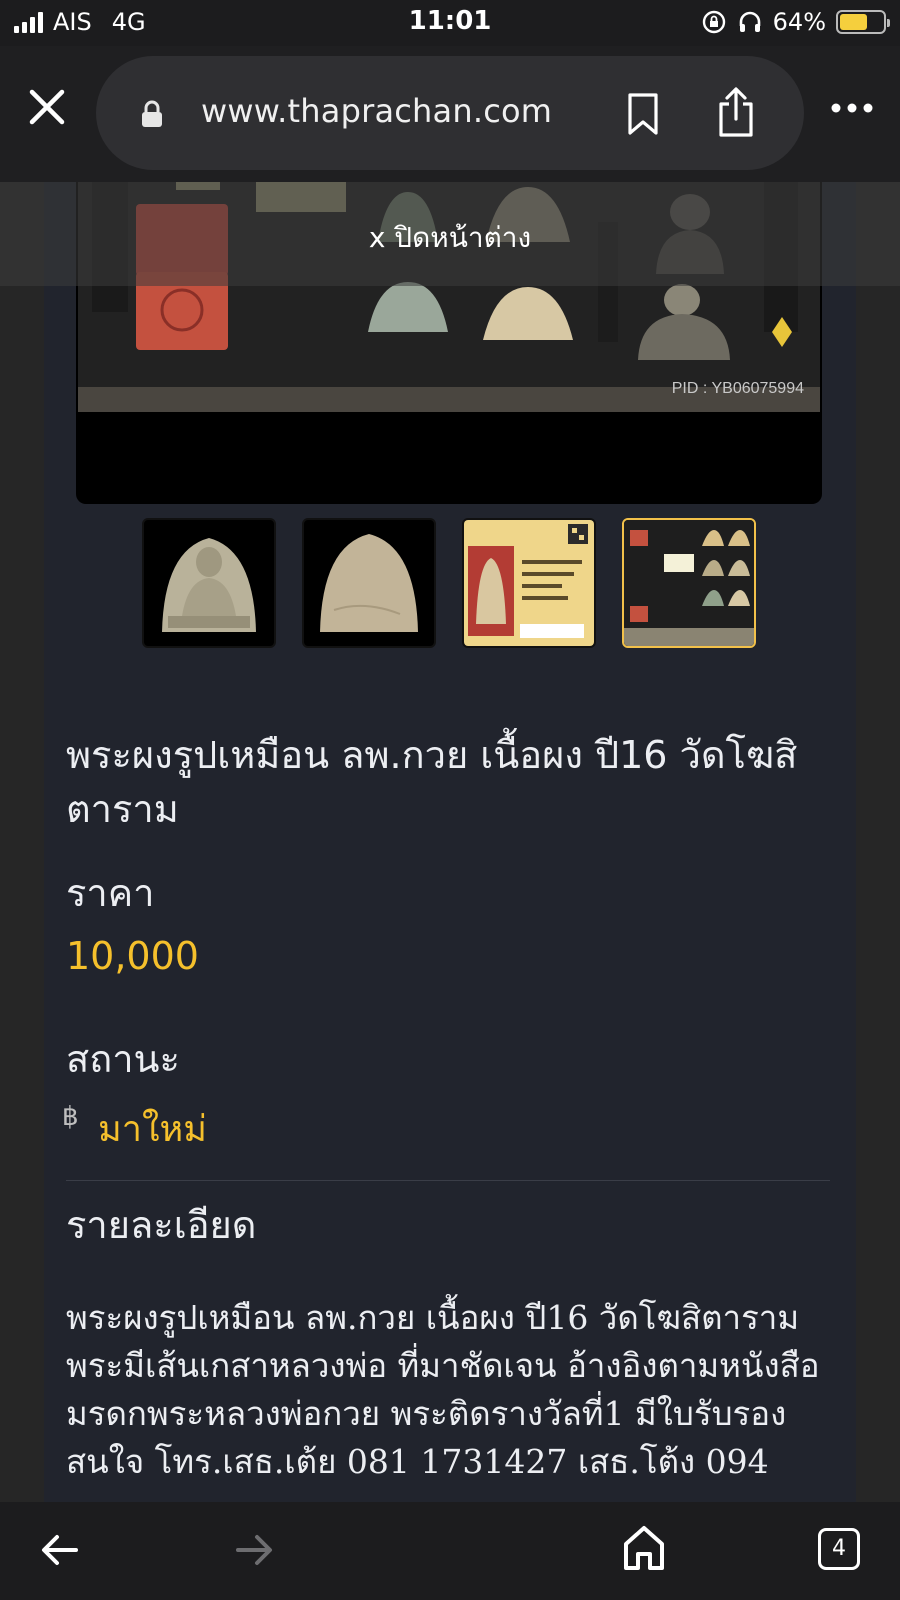 The image size is (900, 1600). What do you see at coordinates (737, 388) in the screenshot?
I see `pid-label: PID : YB06075994` at bounding box center [737, 388].